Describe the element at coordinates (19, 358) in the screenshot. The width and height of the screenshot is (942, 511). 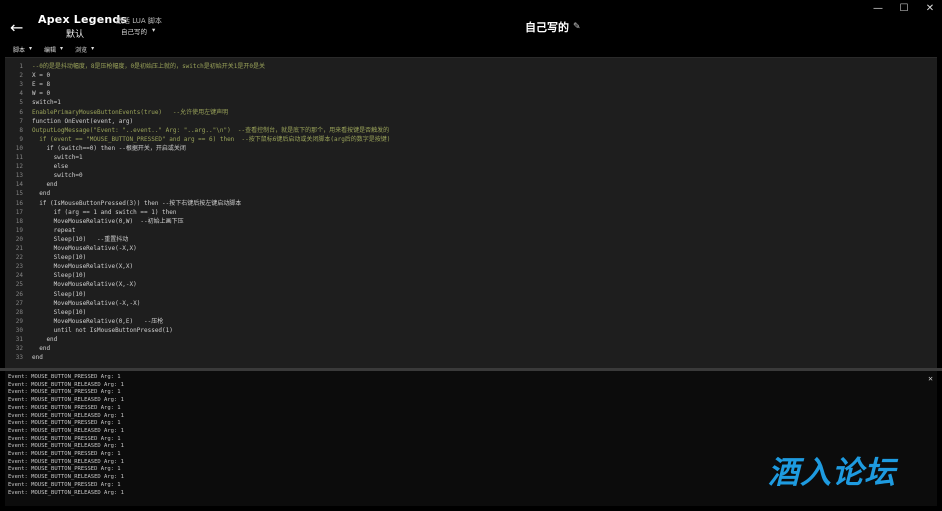
I see `line-number: 33` at that location.